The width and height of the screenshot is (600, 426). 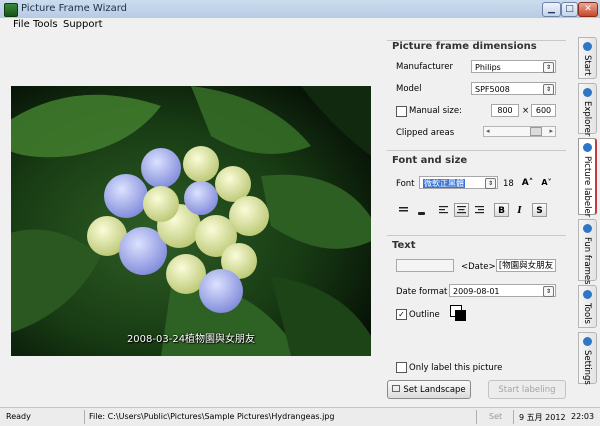 I want to click on width-input: 800, so click(x=505, y=110).